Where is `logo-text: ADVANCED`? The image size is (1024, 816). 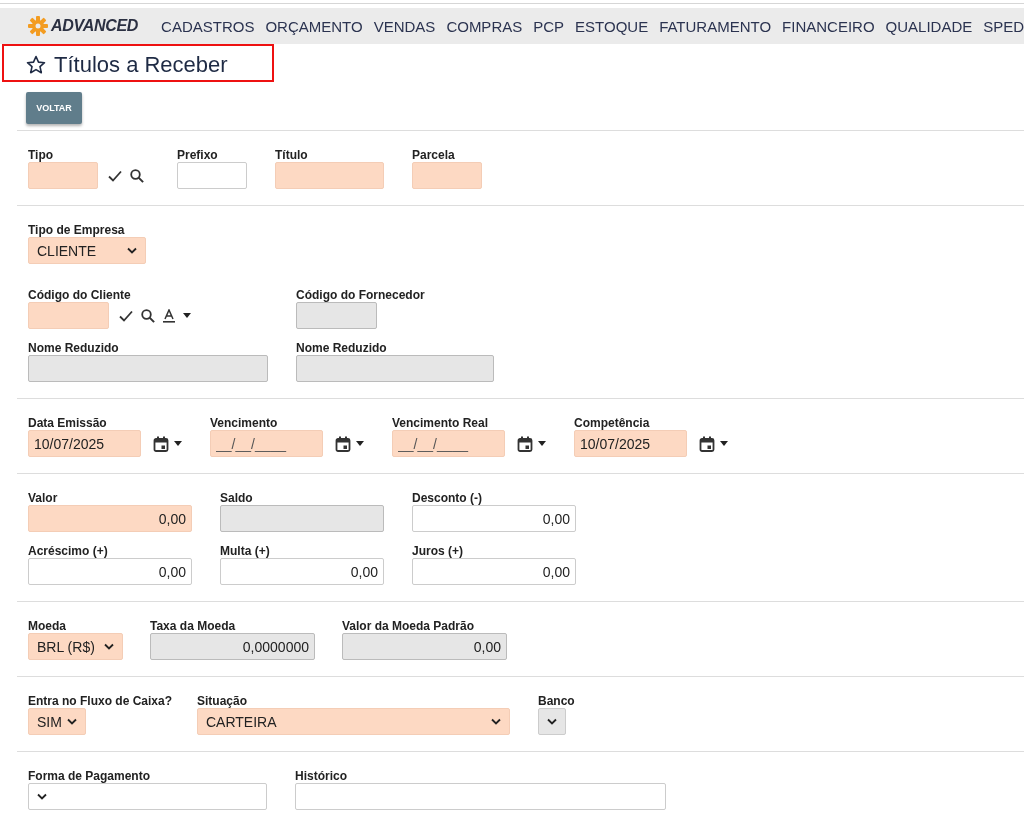 logo-text: ADVANCED is located at coordinates (95, 26).